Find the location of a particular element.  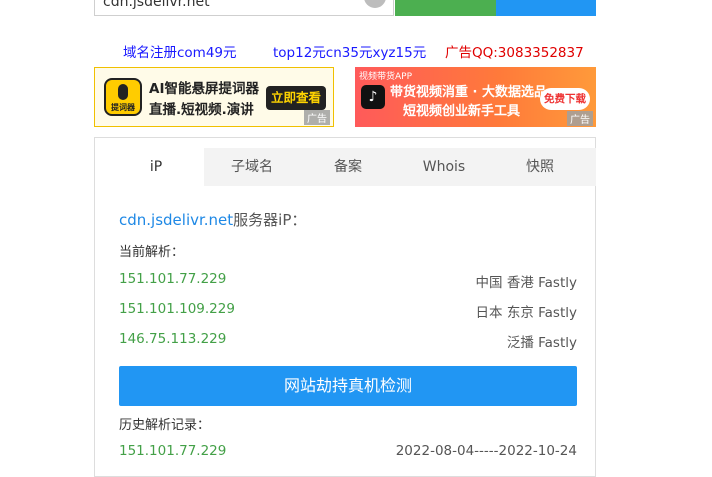

heading-suffix: 服务器iP： is located at coordinates (270, 220).